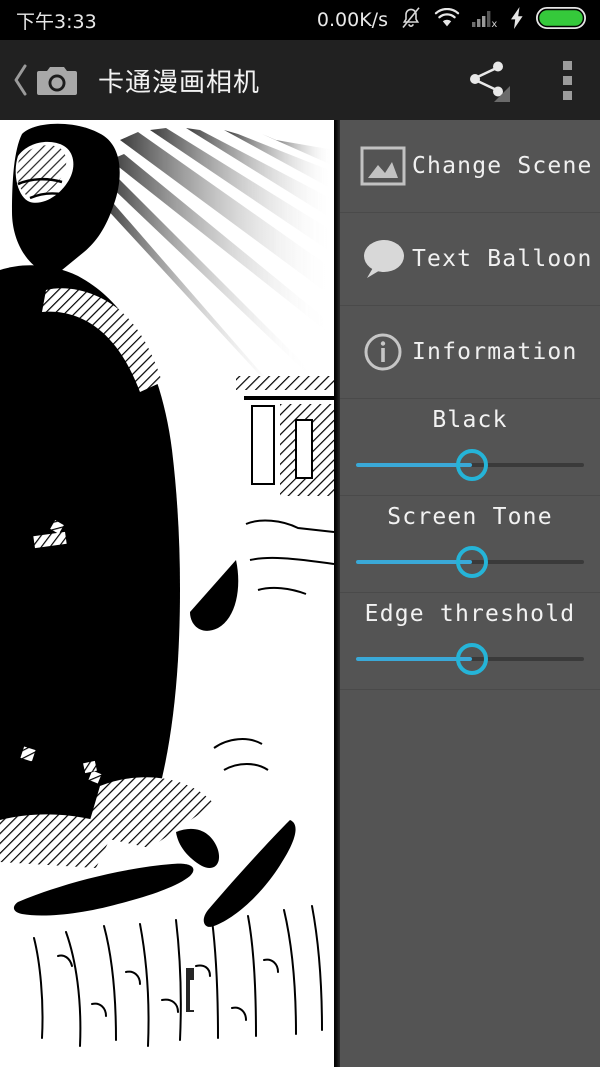  What do you see at coordinates (517, 20) in the screenshot?
I see `charging-bolt-icon` at bounding box center [517, 20].